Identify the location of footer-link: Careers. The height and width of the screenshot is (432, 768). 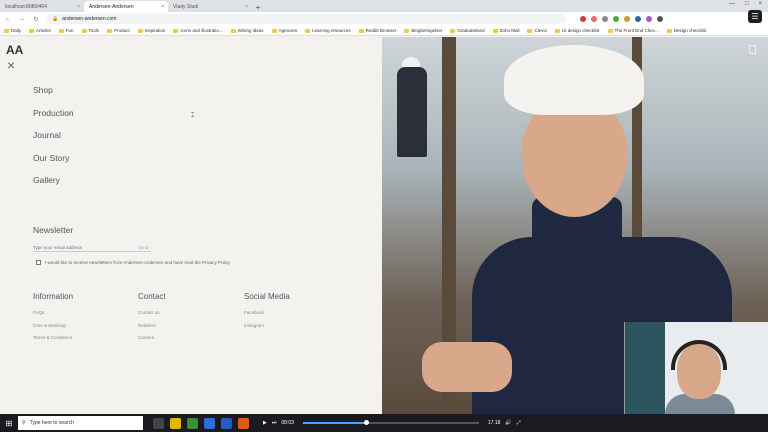
(152, 341).